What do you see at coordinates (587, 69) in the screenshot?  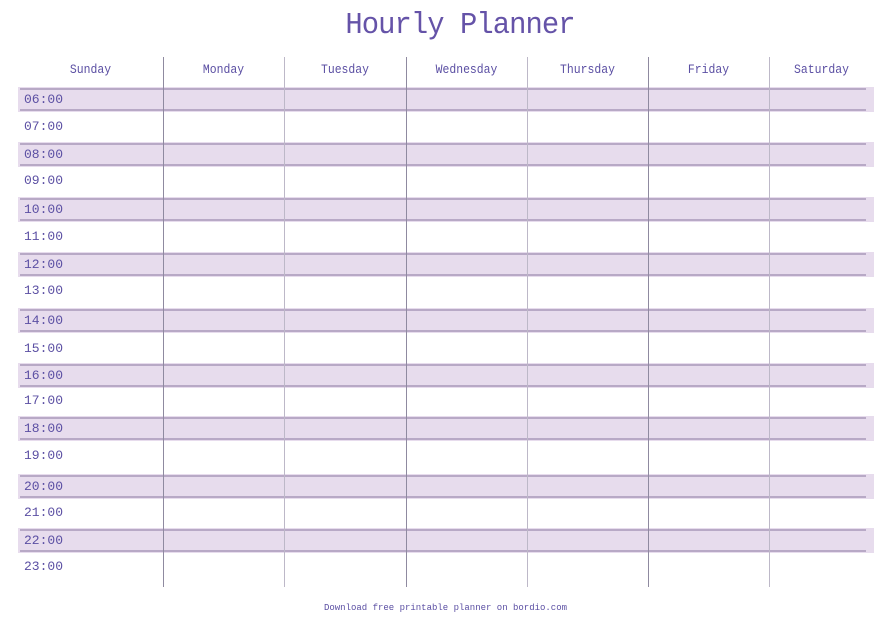 I see `day-header-thursday: Thursday` at bounding box center [587, 69].